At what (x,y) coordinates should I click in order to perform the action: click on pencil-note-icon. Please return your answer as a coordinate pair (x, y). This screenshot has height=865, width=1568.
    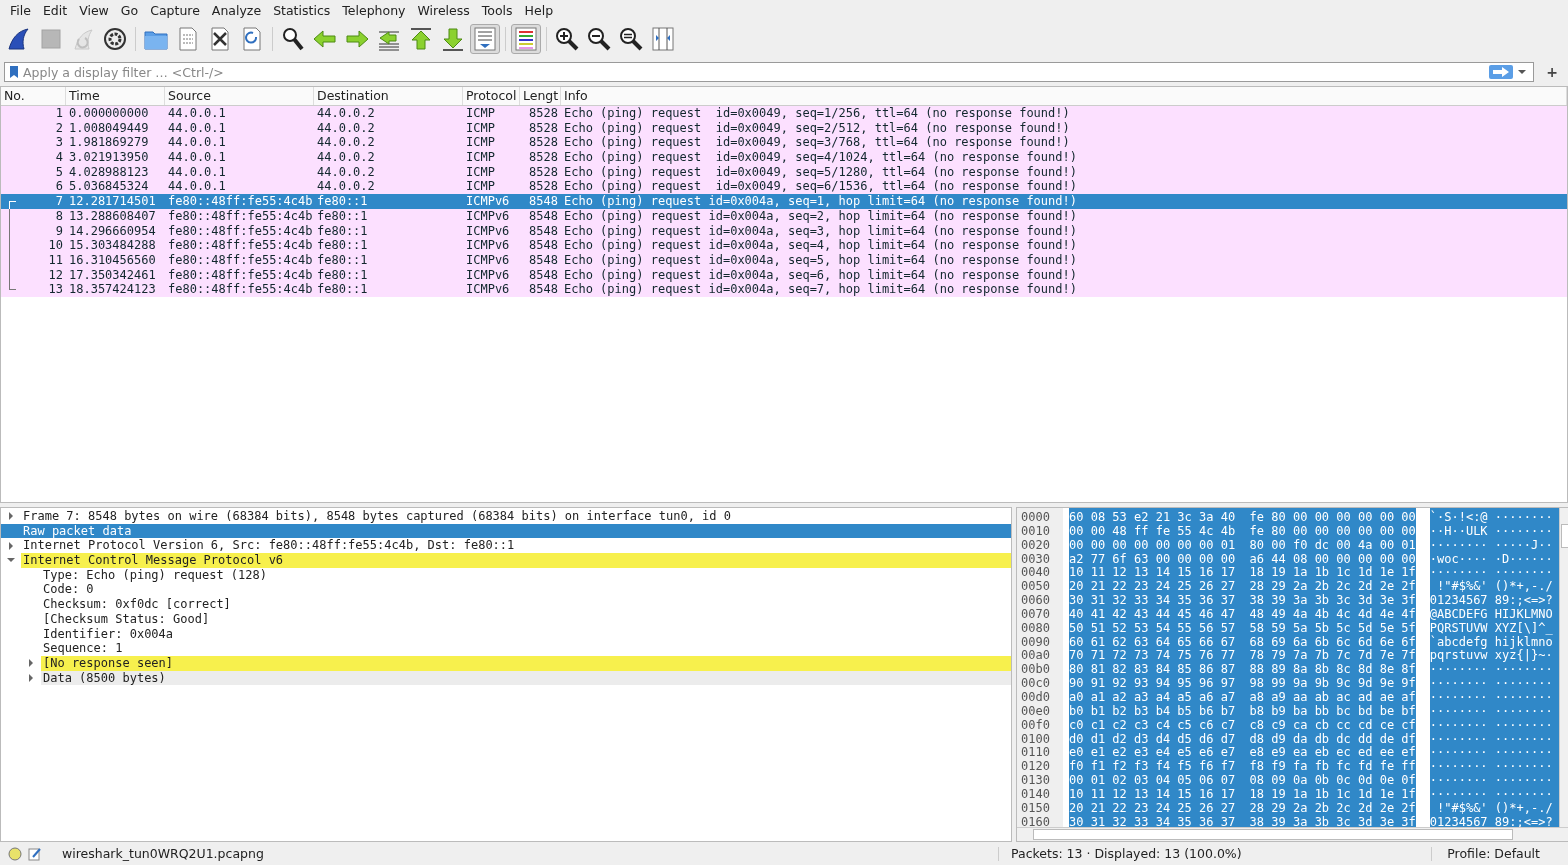
    Looking at the image, I should click on (35, 853).